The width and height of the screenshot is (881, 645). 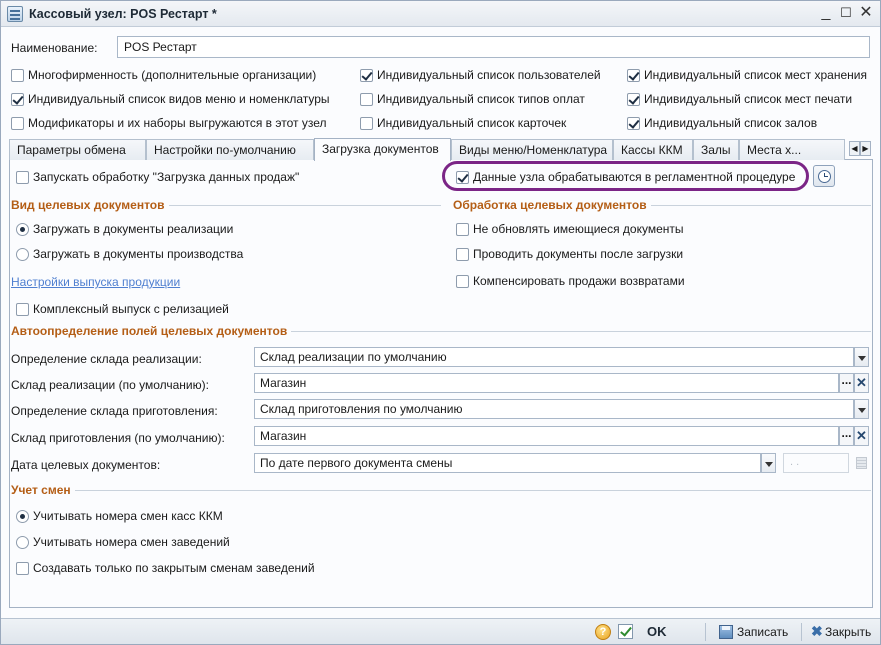 I want to click on schedule-button, so click(x=824, y=176).